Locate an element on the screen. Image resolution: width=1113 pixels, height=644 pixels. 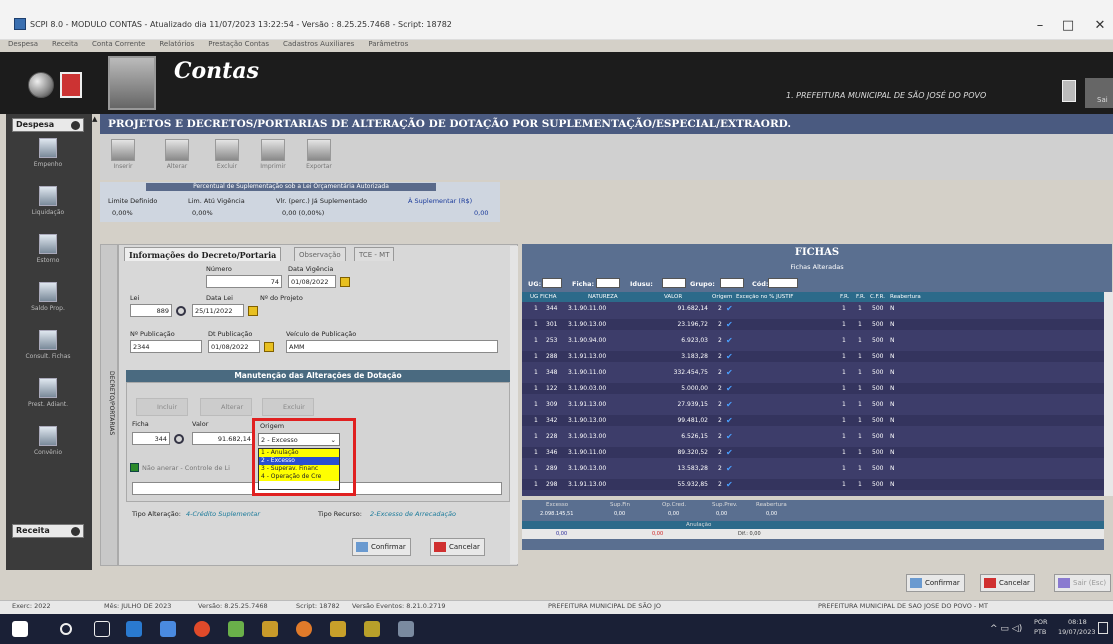
ficha-input: 344 is located at coordinates (151, 438).